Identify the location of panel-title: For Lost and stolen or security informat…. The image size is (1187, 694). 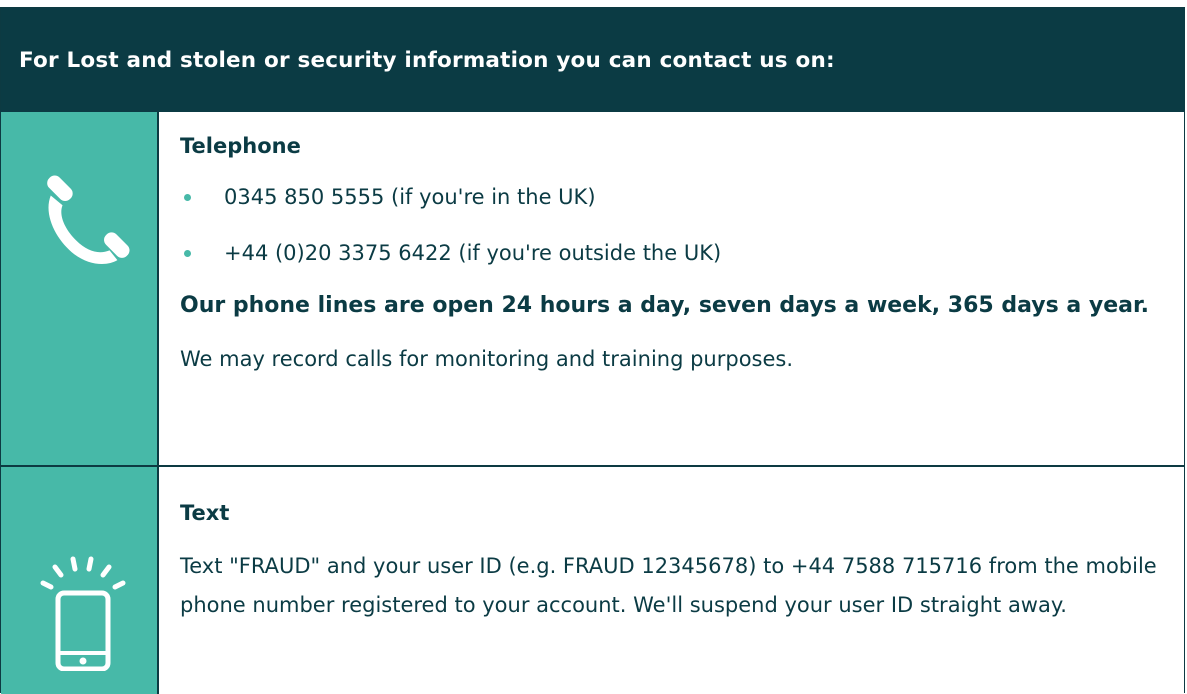
(427, 60).